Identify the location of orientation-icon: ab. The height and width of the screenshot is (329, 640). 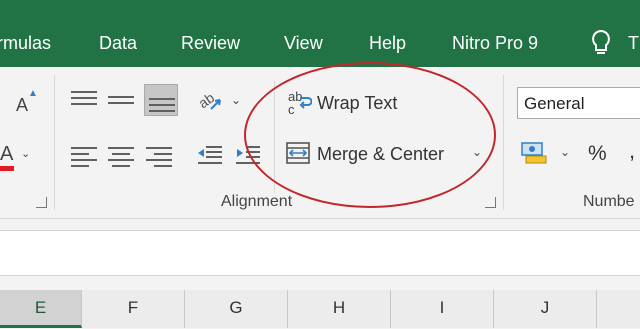
(209, 100).